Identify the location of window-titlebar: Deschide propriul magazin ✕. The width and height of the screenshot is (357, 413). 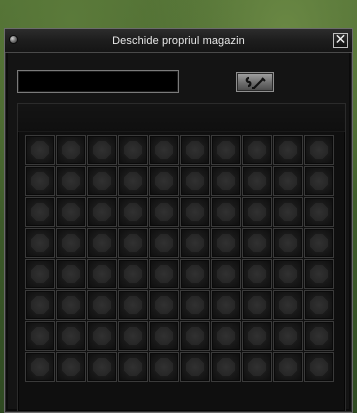
(178, 41).